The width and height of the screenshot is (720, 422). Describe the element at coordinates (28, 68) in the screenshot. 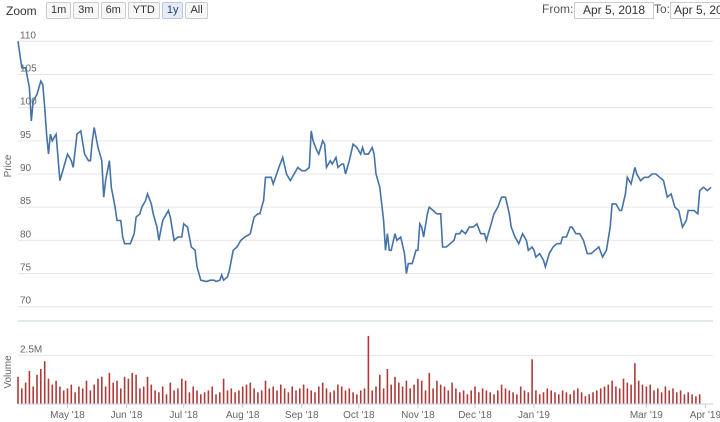

I see `price-tick-label: 105` at that location.